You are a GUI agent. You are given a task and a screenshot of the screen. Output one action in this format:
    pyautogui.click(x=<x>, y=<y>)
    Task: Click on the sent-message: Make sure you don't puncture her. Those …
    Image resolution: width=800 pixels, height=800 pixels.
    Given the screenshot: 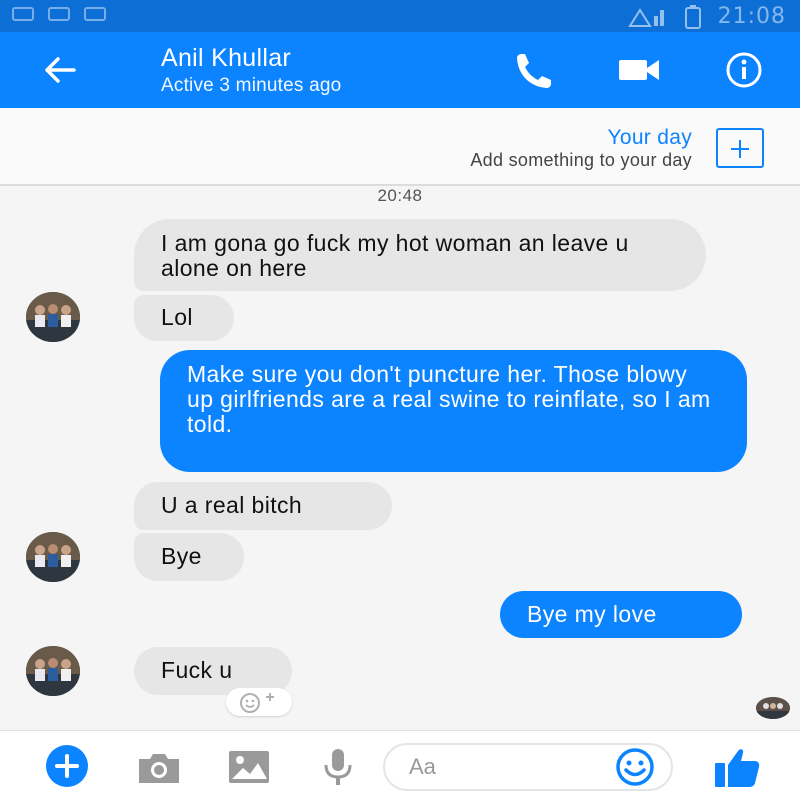 What is the action you would take?
    pyautogui.click(x=453, y=411)
    